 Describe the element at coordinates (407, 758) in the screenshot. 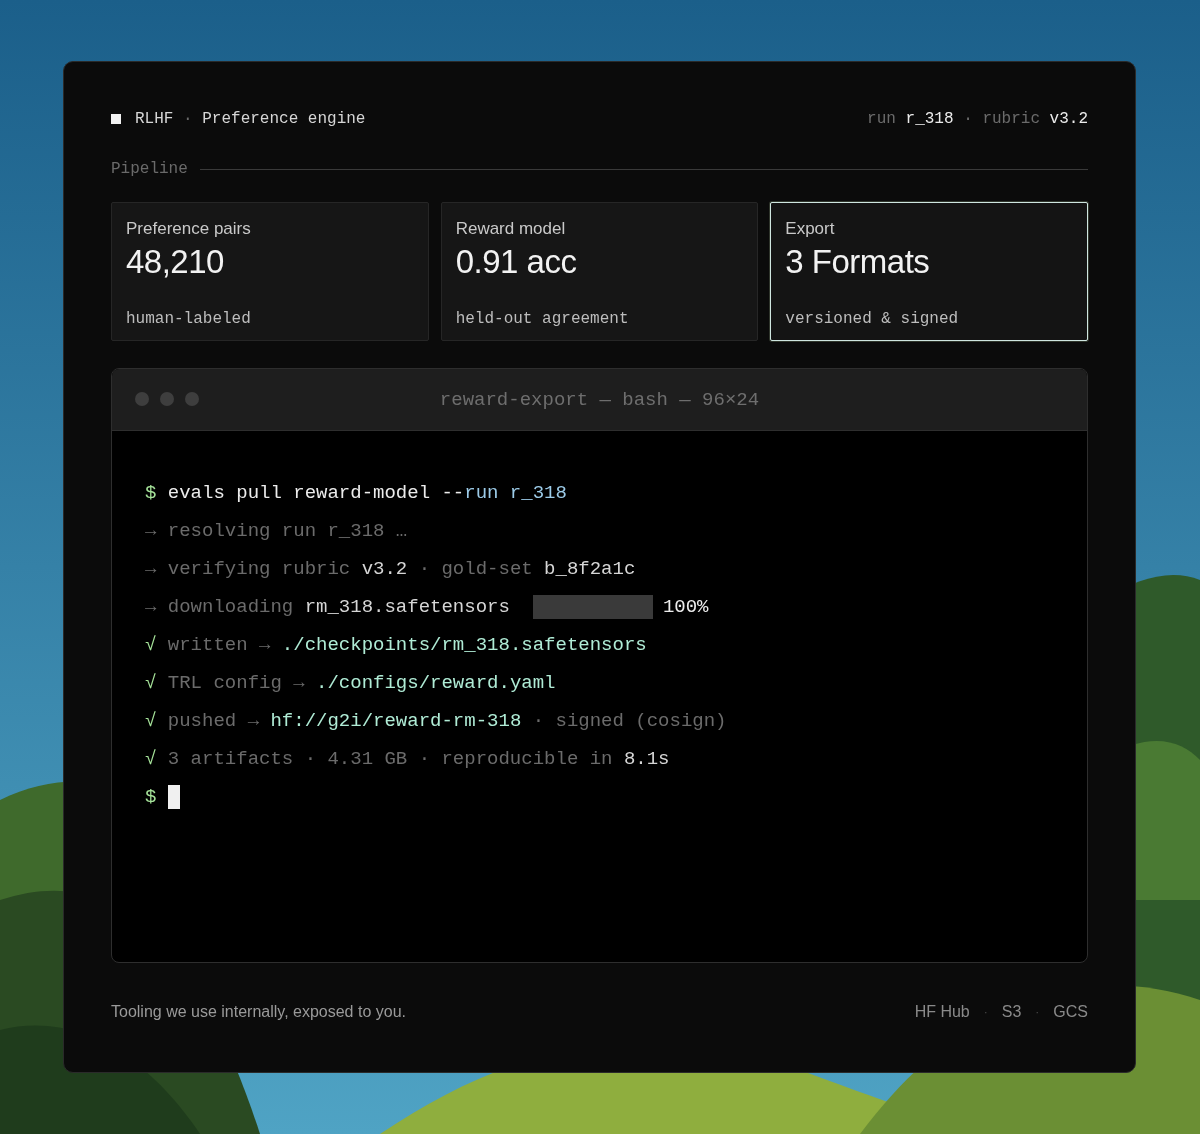

I see `terminal-line: √ 3 artifacts · 4.31 GB · reproducible in 8.1s` at that location.